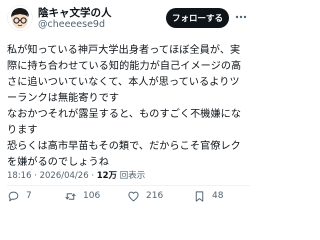 This screenshot has width=320, height=240. What do you see at coordinates (123, 82) in the screenshot?
I see `post-body-line: さに追いついていなくて、本人が思っているよりツ` at bounding box center [123, 82].